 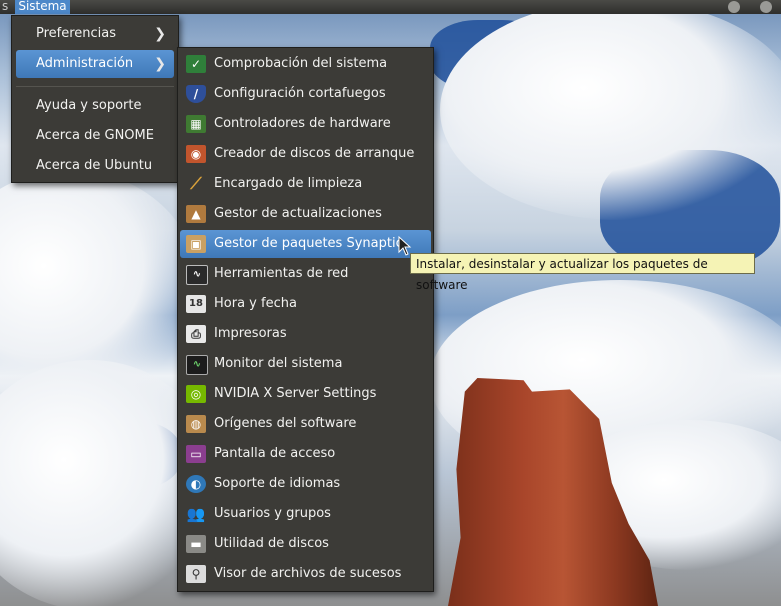 I want to click on hardware-drivers-icon: ▦, so click(x=196, y=124).